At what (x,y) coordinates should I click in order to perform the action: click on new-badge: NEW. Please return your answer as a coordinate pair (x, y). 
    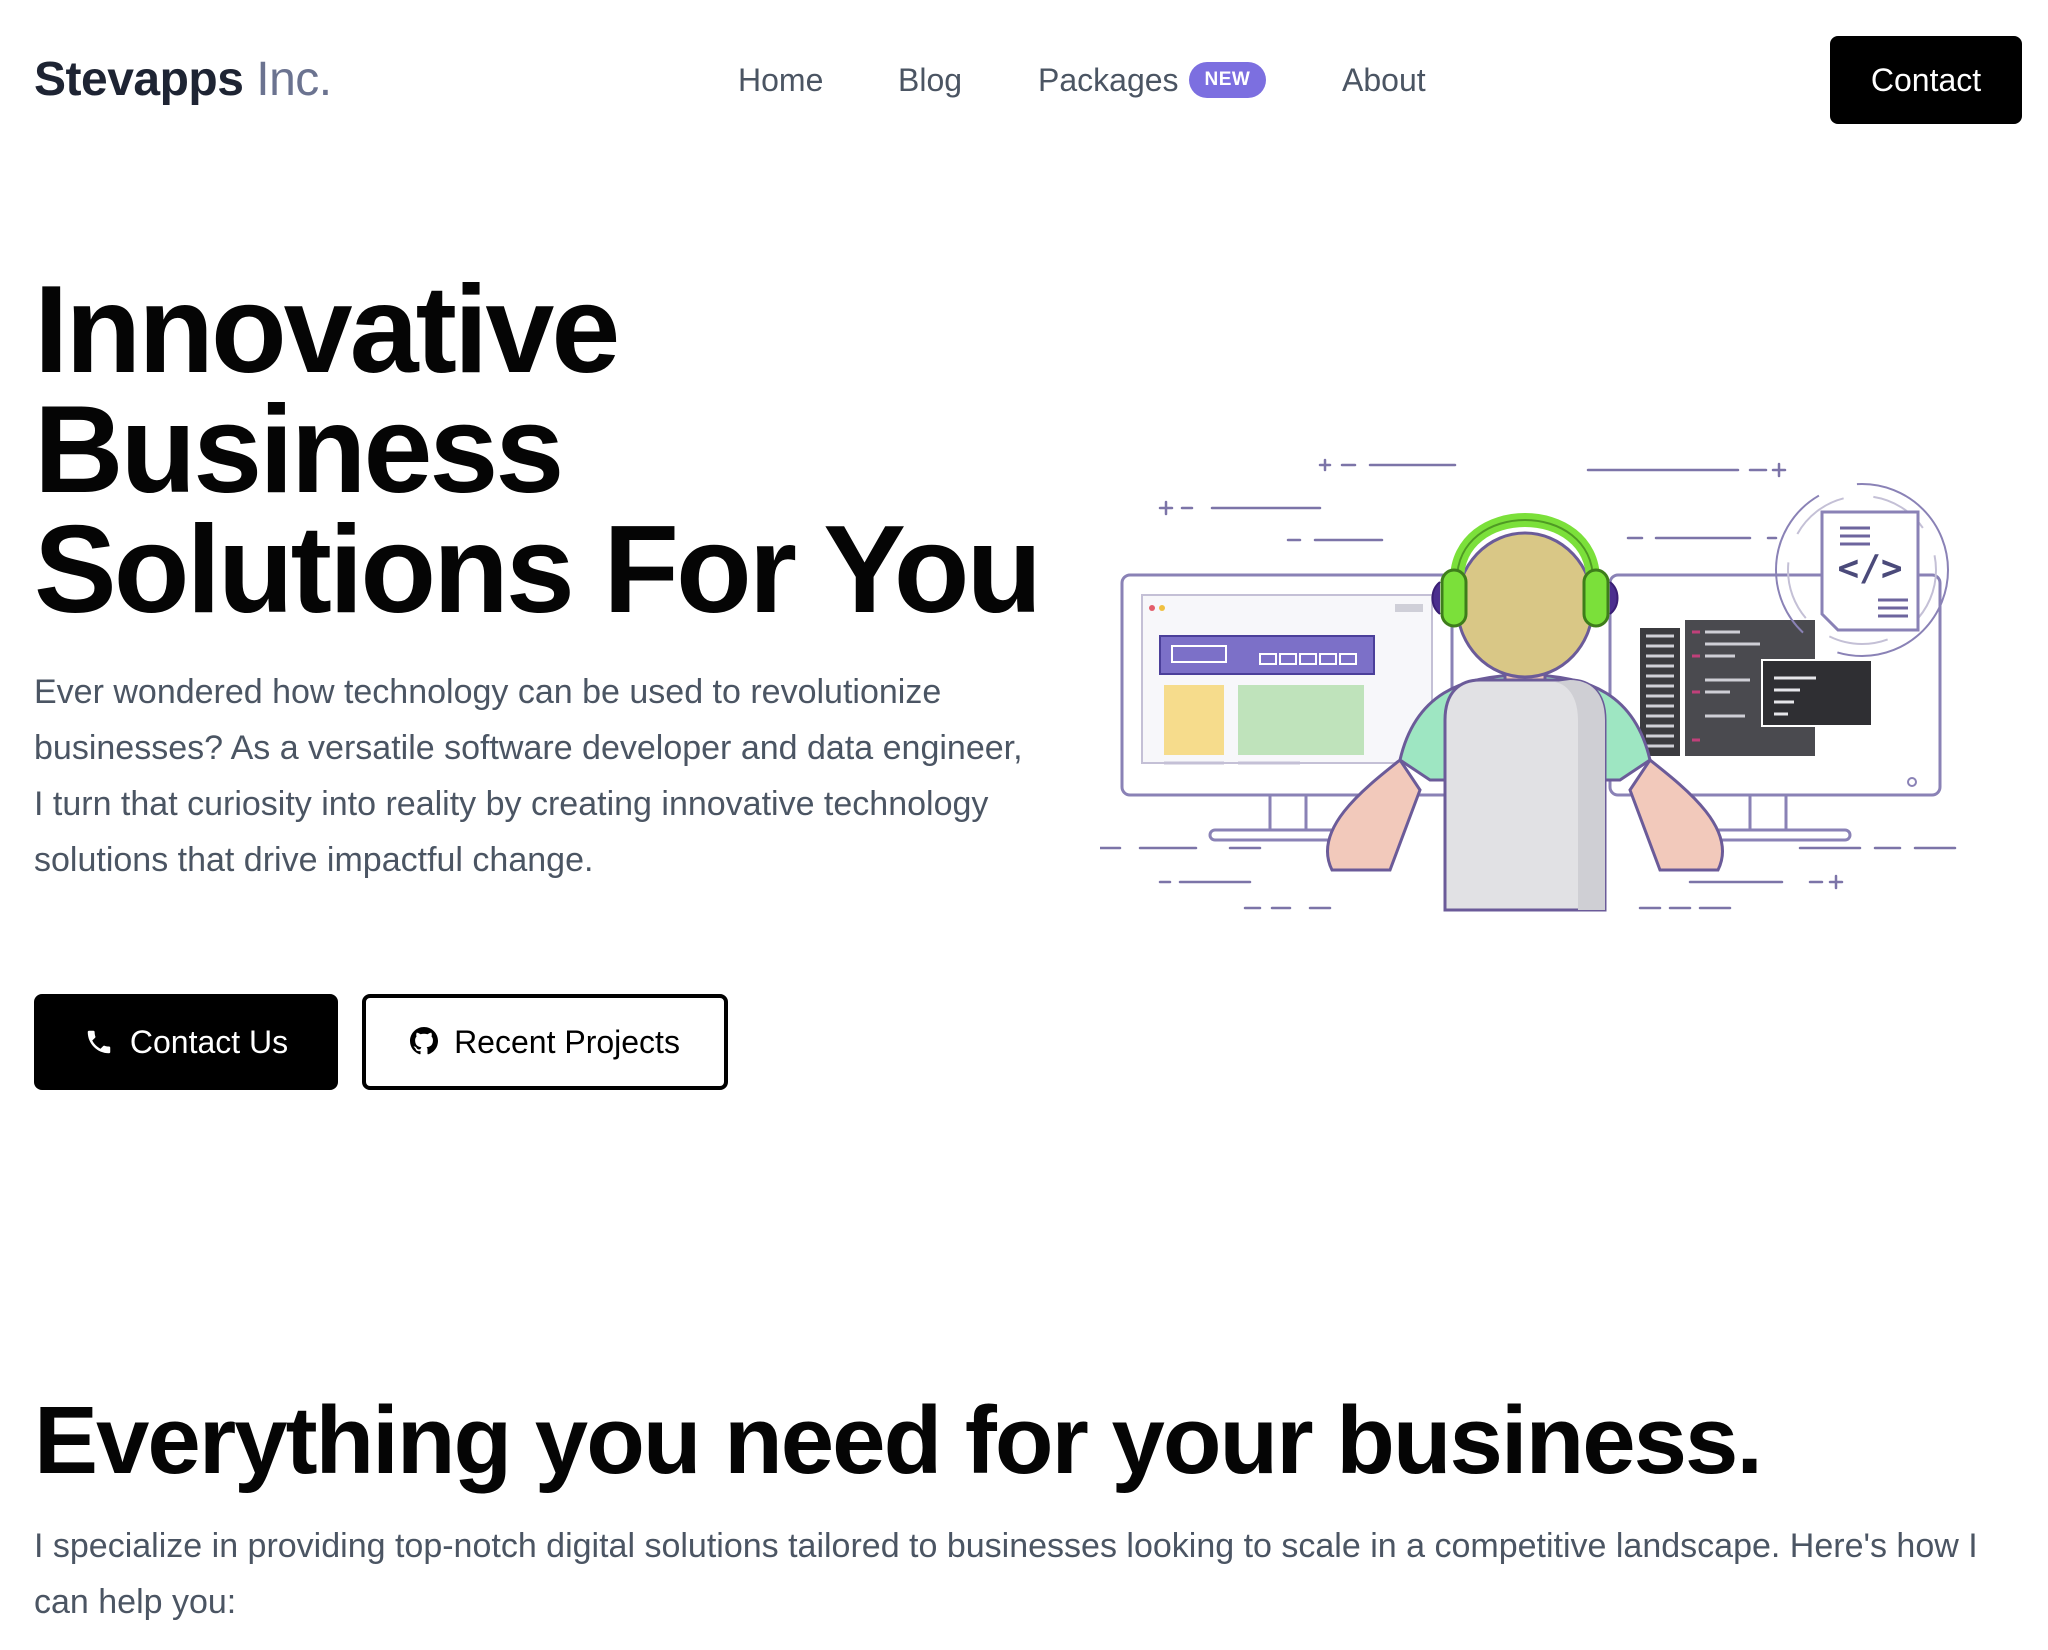
    Looking at the image, I should click on (1227, 80).